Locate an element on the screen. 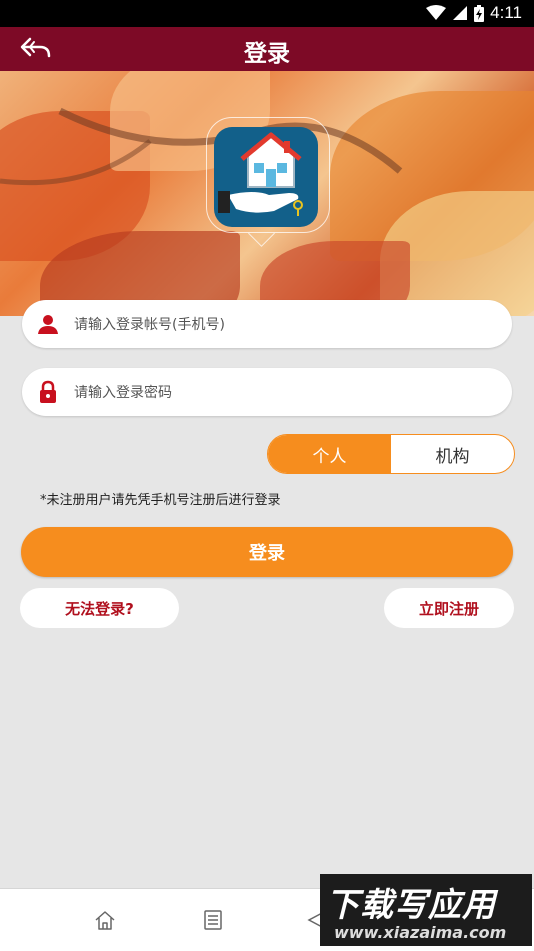 The image size is (534, 951). wifi-icon is located at coordinates (436, 12).